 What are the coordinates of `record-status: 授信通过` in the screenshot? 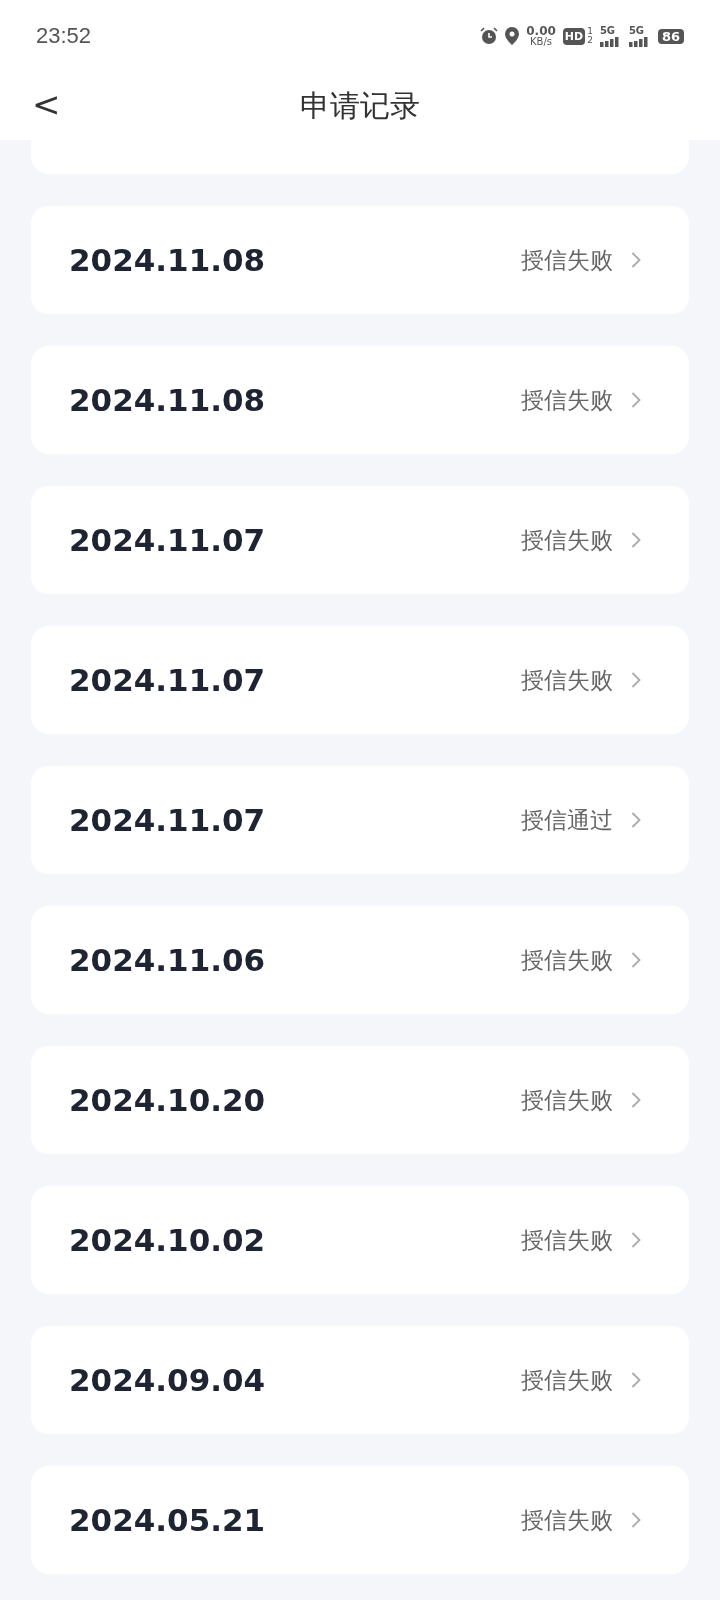 It's located at (567, 820).